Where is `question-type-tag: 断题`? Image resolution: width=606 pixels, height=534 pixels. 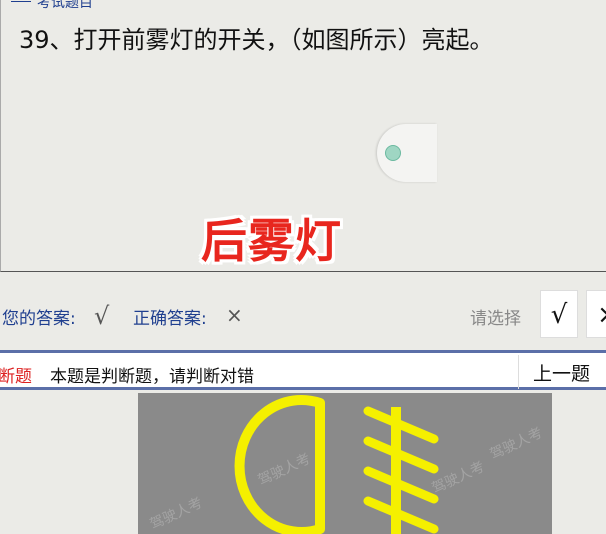
question-type-tag: 断题 is located at coordinates (16, 377).